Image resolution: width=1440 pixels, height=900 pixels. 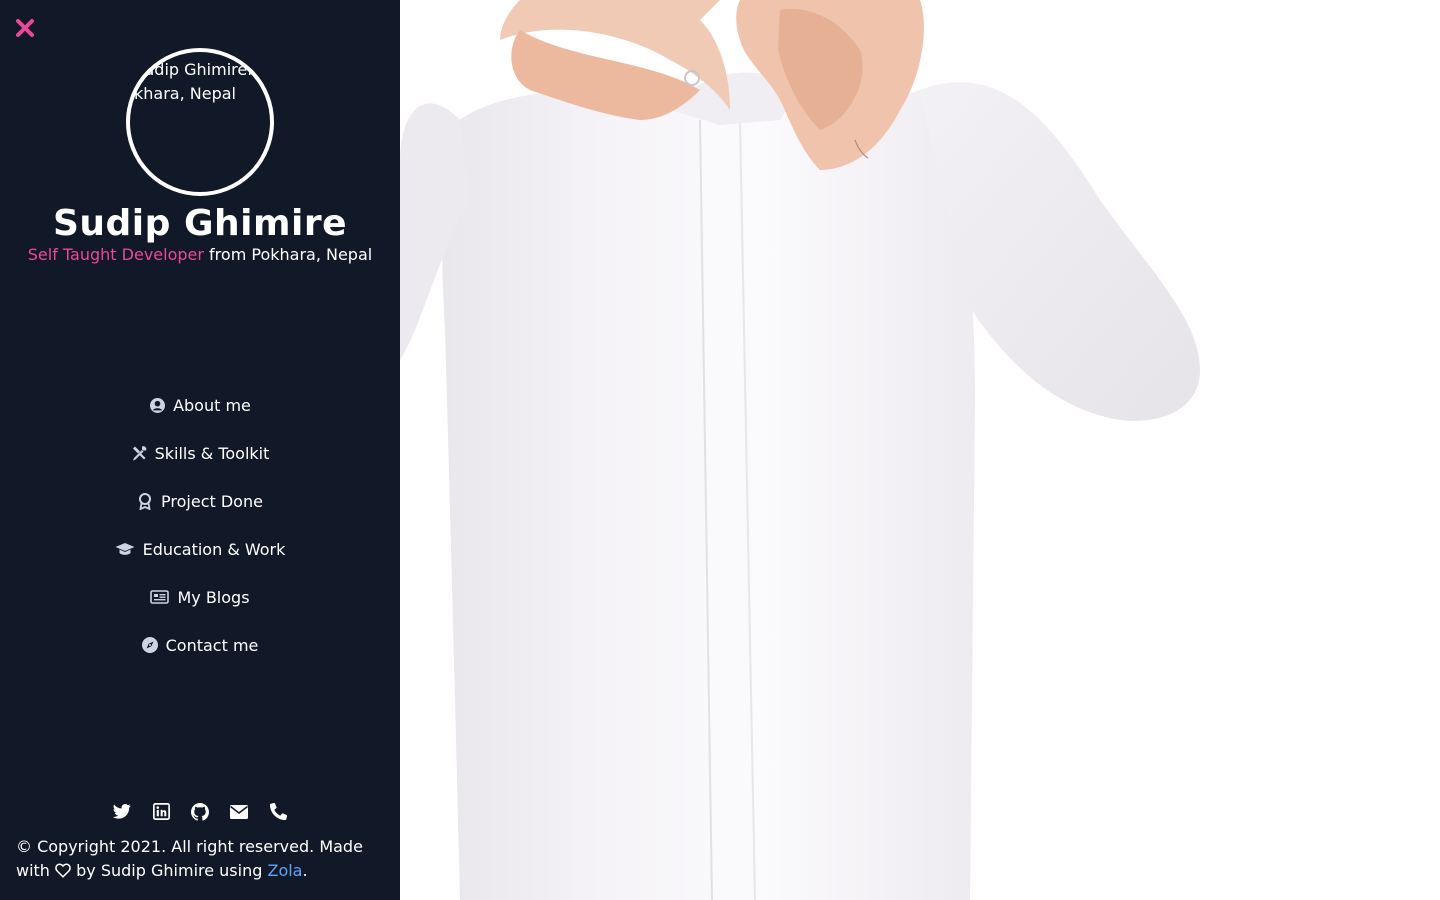 I want to click on nav-item-label: Project Done, so click(x=212, y=501).